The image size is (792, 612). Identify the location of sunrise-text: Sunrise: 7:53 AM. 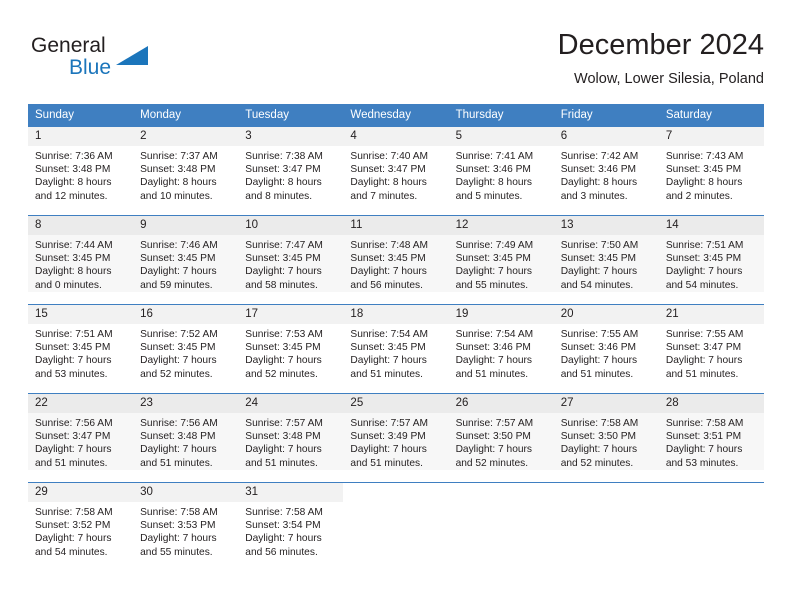
(284, 334).